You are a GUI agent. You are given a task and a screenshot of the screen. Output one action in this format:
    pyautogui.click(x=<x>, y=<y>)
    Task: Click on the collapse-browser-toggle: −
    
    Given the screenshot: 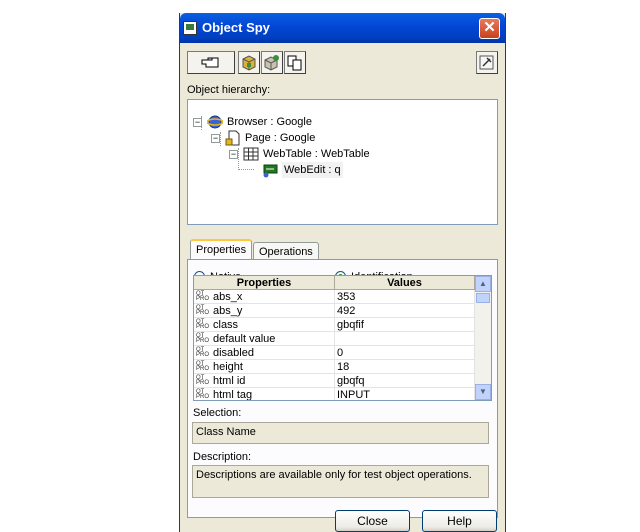 What is the action you would take?
    pyautogui.click(x=197, y=122)
    